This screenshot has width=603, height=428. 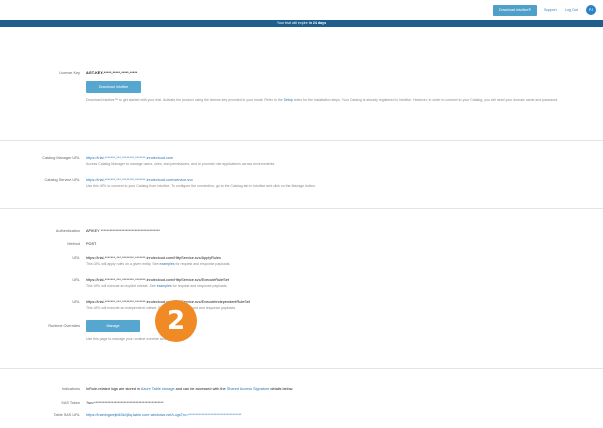 I want to click on top-bar: Download Intuitive® Support Log Out PJ, so click(x=301, y=10).